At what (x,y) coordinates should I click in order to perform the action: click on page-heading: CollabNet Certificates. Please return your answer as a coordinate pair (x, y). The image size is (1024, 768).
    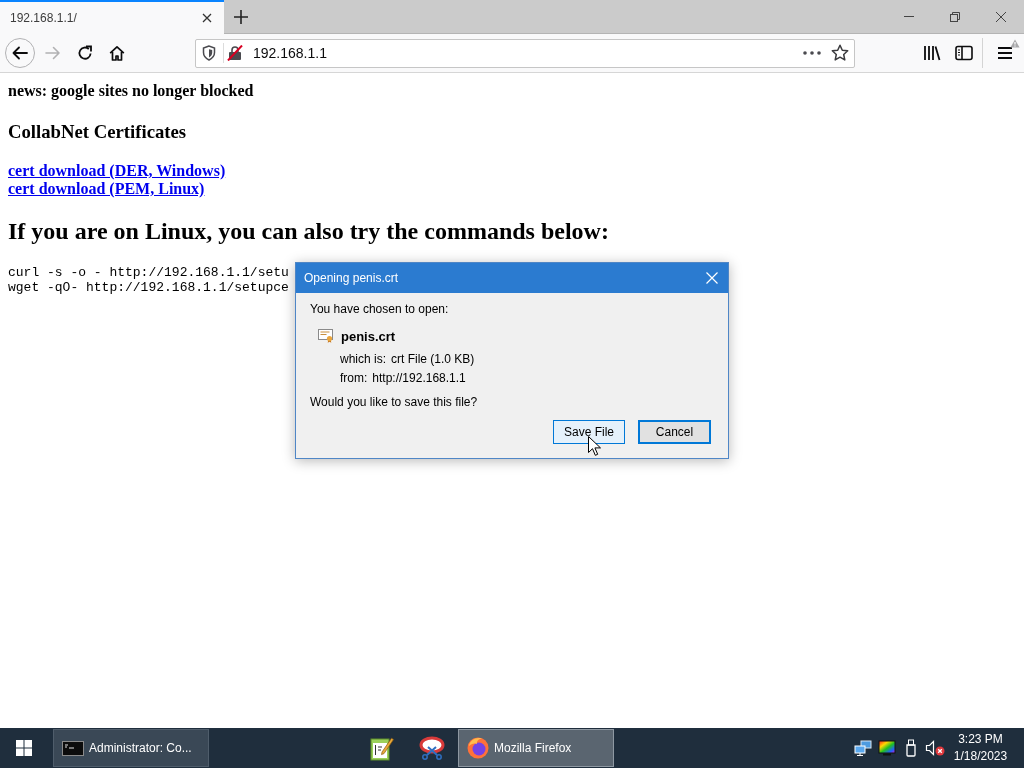
    Looking at the image, I should click on (97, 132).